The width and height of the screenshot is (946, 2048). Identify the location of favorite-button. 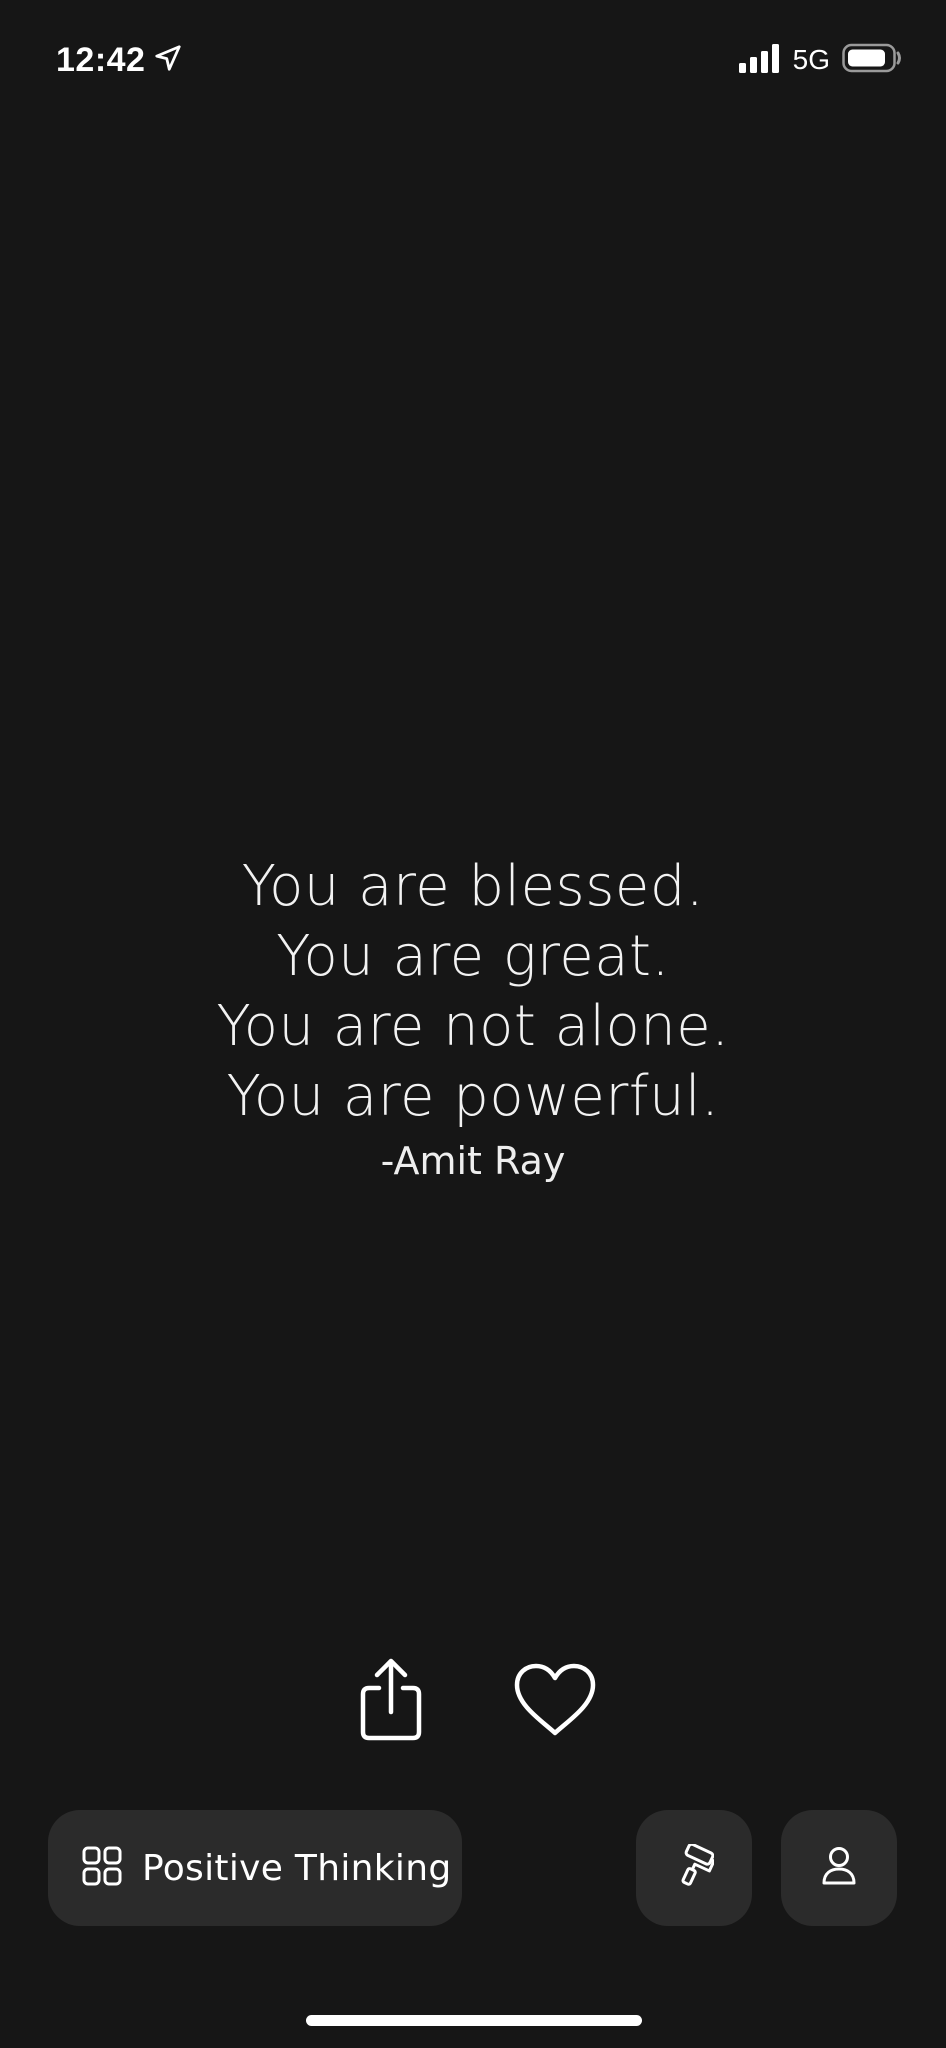
(555, 1702).